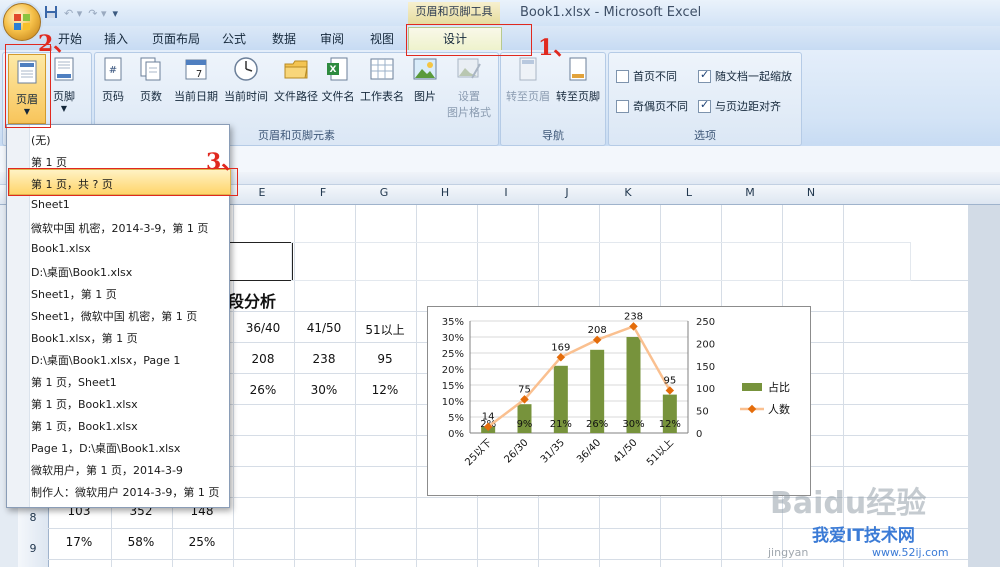  I want to click on dropdown-item: D:\桌面\Book1.xlsx, so click(81, 272).